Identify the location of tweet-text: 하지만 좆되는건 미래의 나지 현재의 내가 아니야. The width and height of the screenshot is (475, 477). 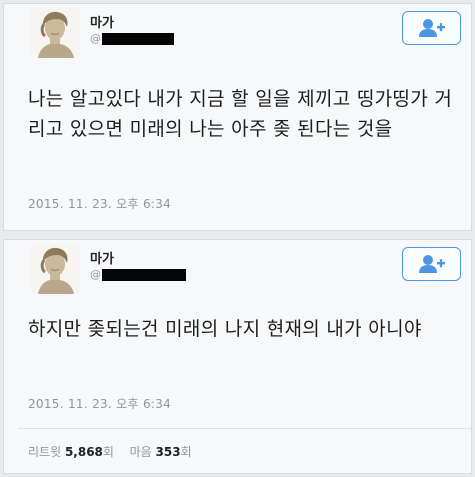
(225, 329).